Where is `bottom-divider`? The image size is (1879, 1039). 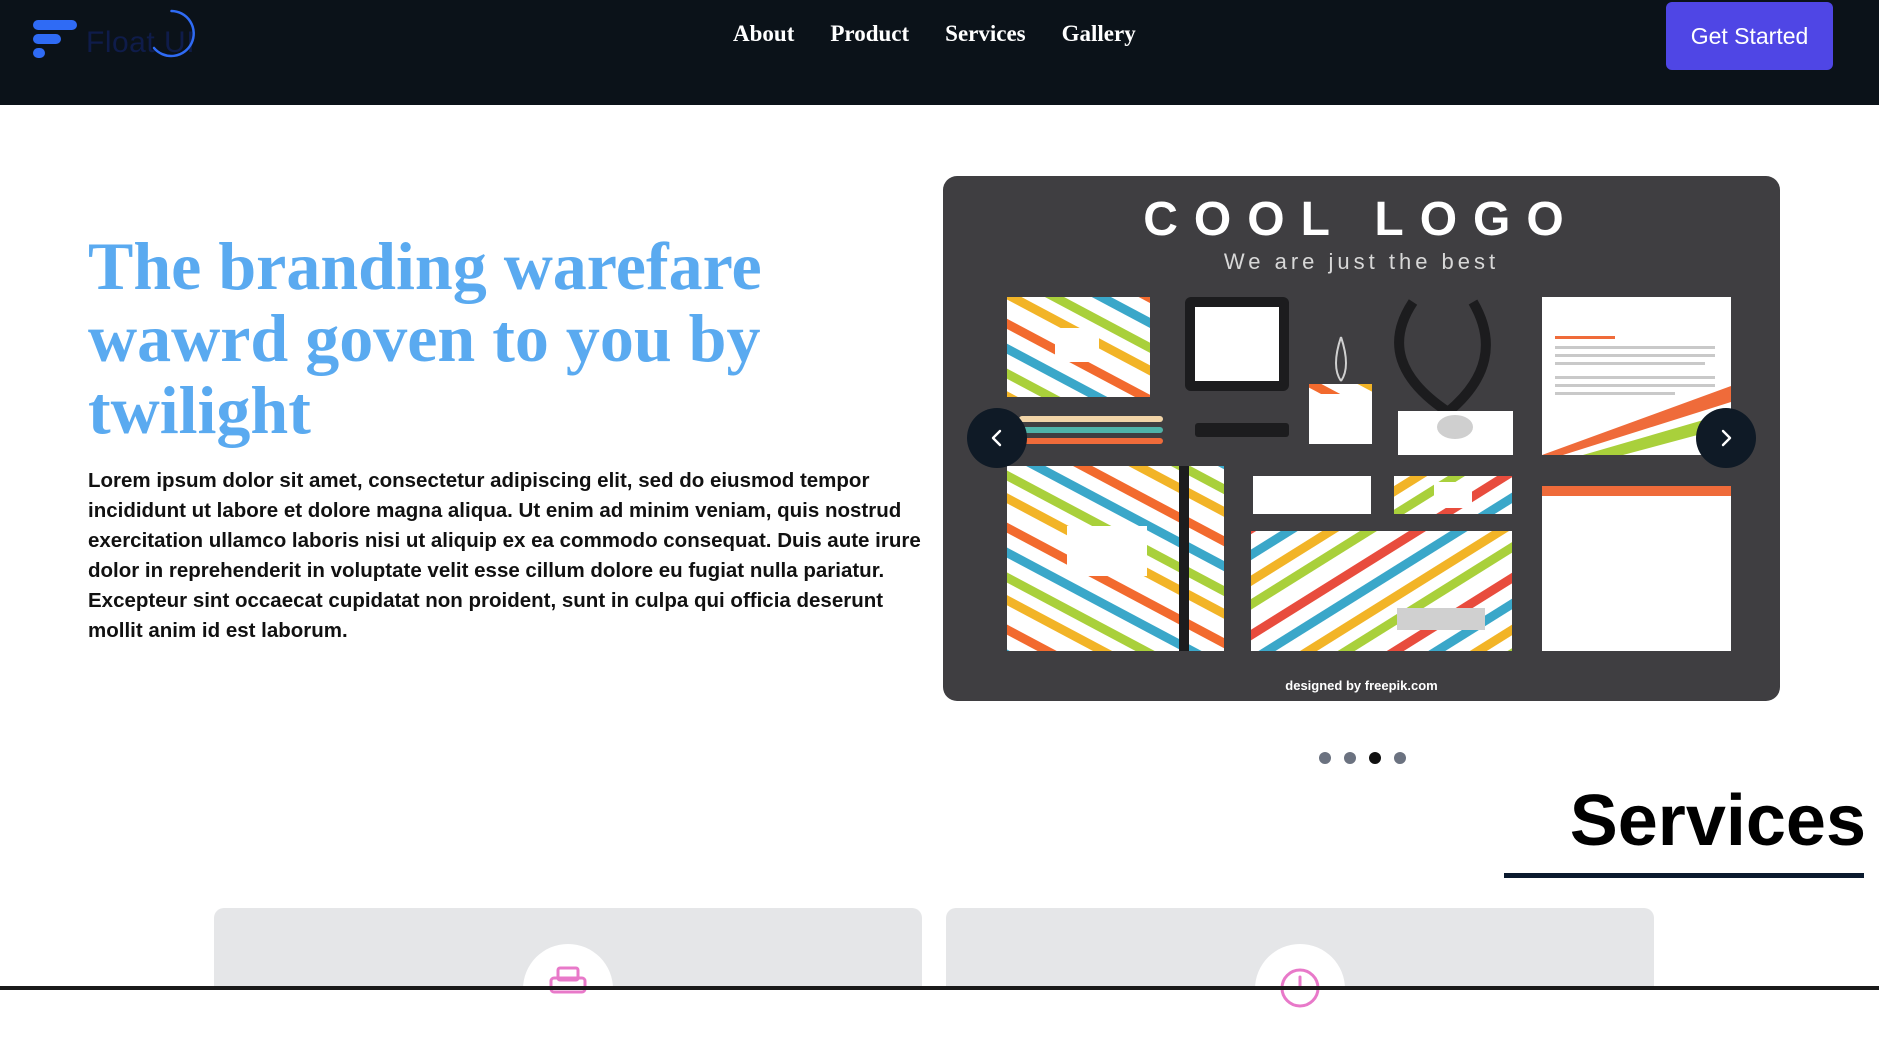
bottom-divider is located at coordinates (939, 988).